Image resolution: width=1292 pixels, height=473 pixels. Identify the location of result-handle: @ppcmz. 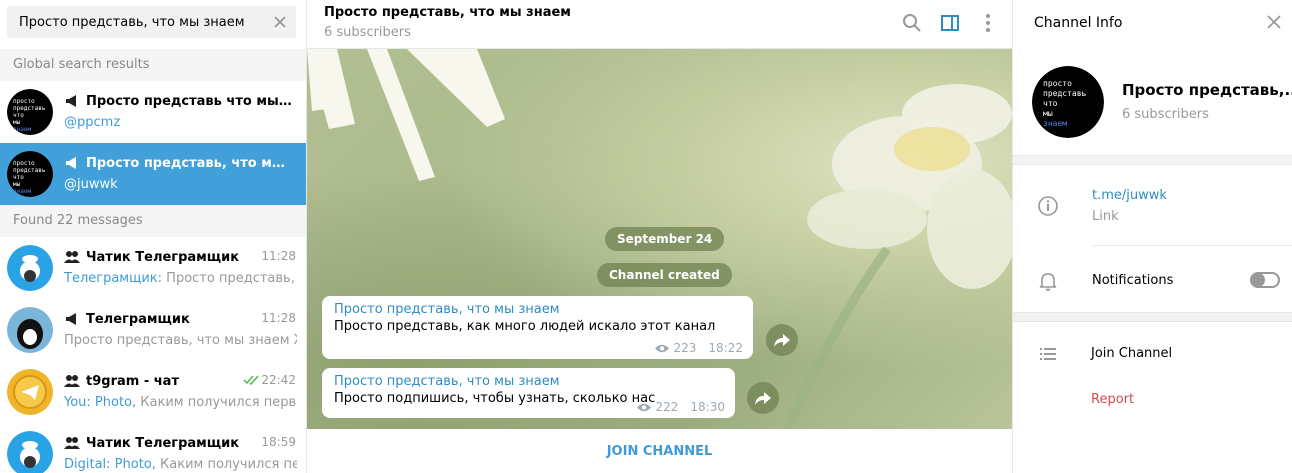
(92, 122).